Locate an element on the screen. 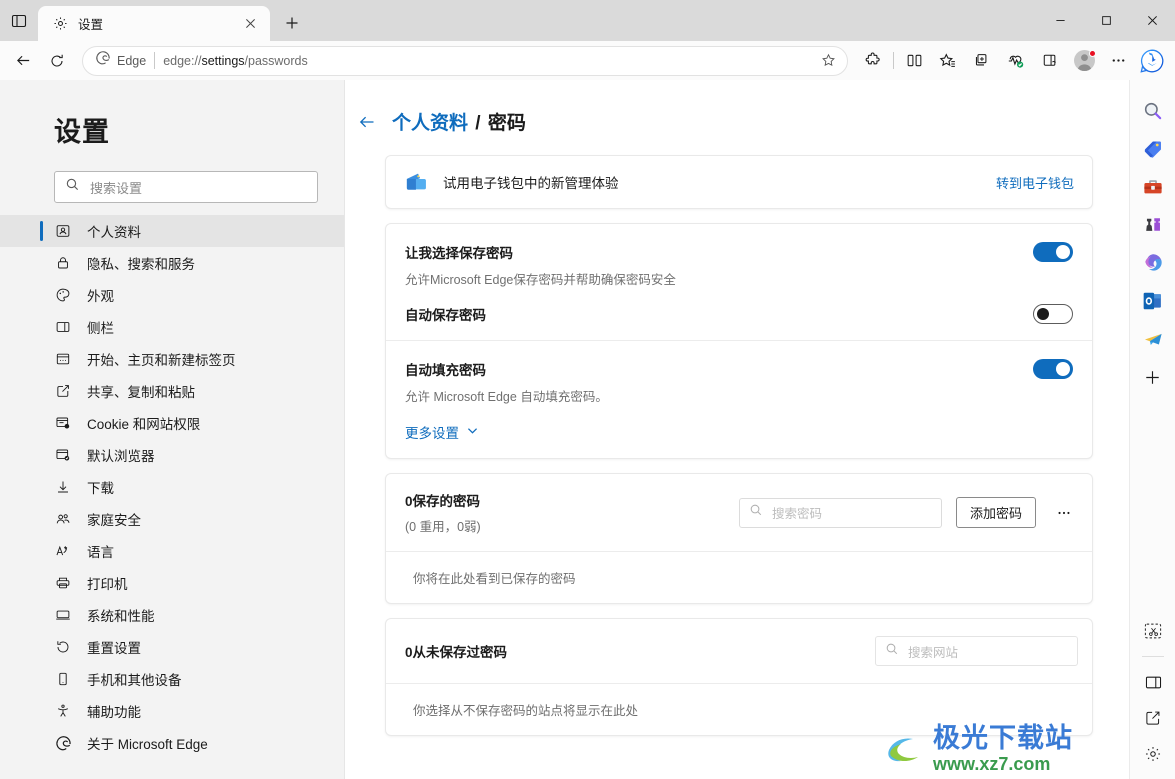 The width and height of the screenshot is (1175, 779). wallet-icon is located at coordinates (416, 182).